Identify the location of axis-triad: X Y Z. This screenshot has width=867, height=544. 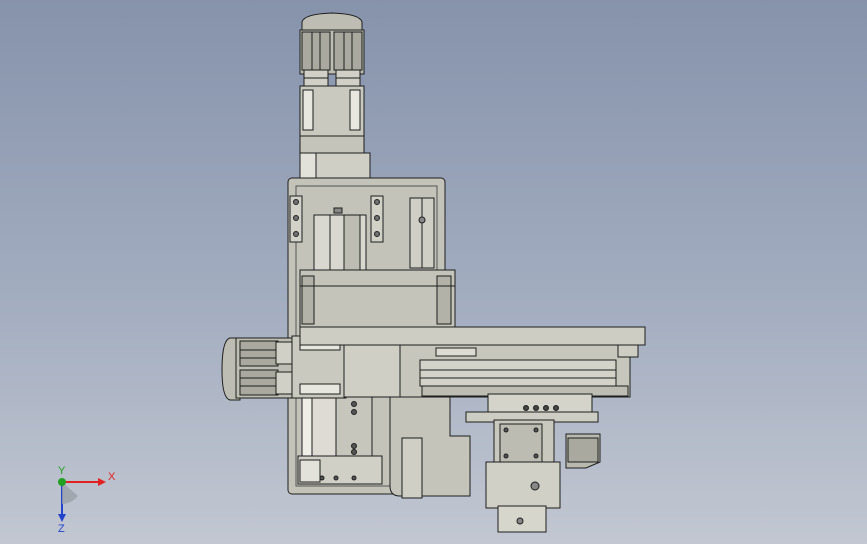
(80, 498).